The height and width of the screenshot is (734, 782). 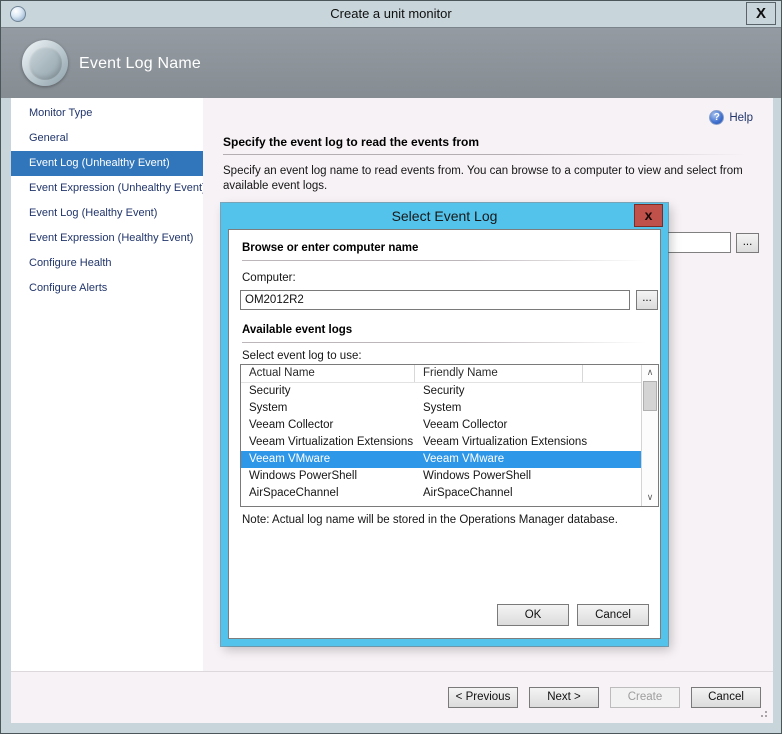 What do you see at coordinates (465, 425) in the screenshot?
I see `cell-friendly: Veeam Collector` at bounding box center [465, 425].